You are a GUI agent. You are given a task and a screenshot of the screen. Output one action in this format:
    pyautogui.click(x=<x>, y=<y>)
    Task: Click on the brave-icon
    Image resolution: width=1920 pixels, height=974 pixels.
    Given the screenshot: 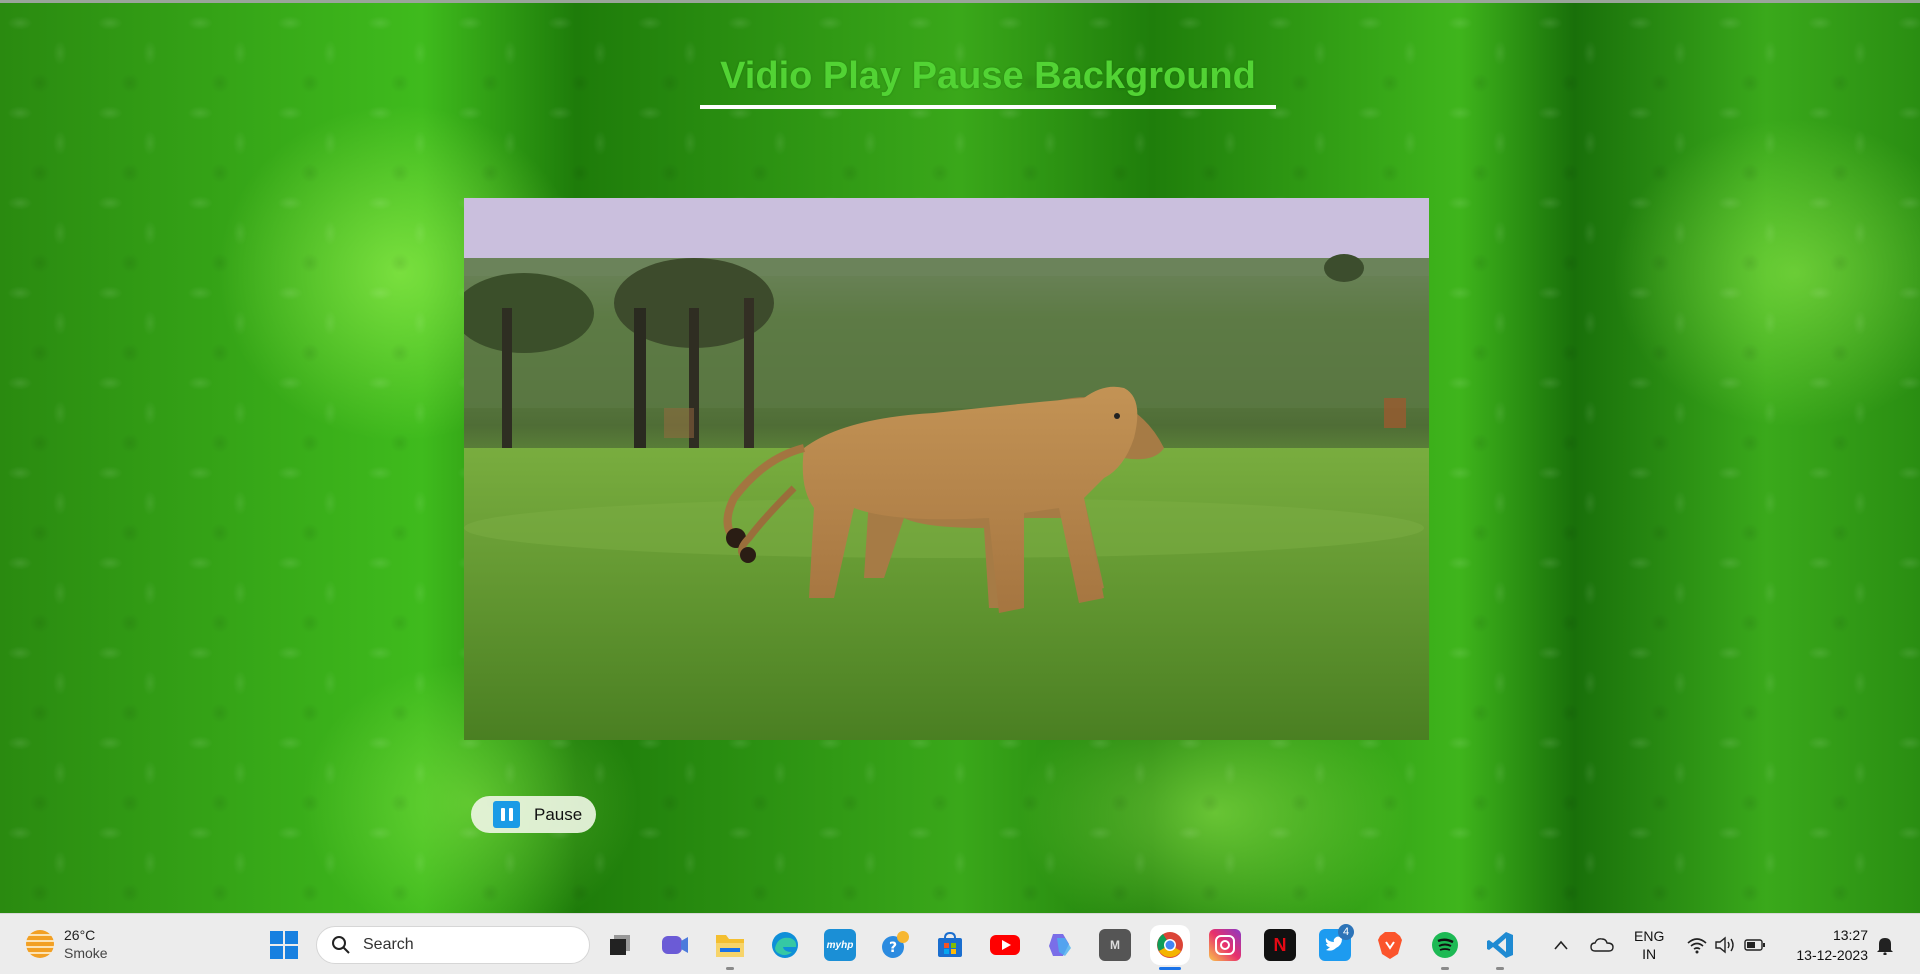 What is the action you would take?
    pyautogui.click(x=1390, y=945)
    